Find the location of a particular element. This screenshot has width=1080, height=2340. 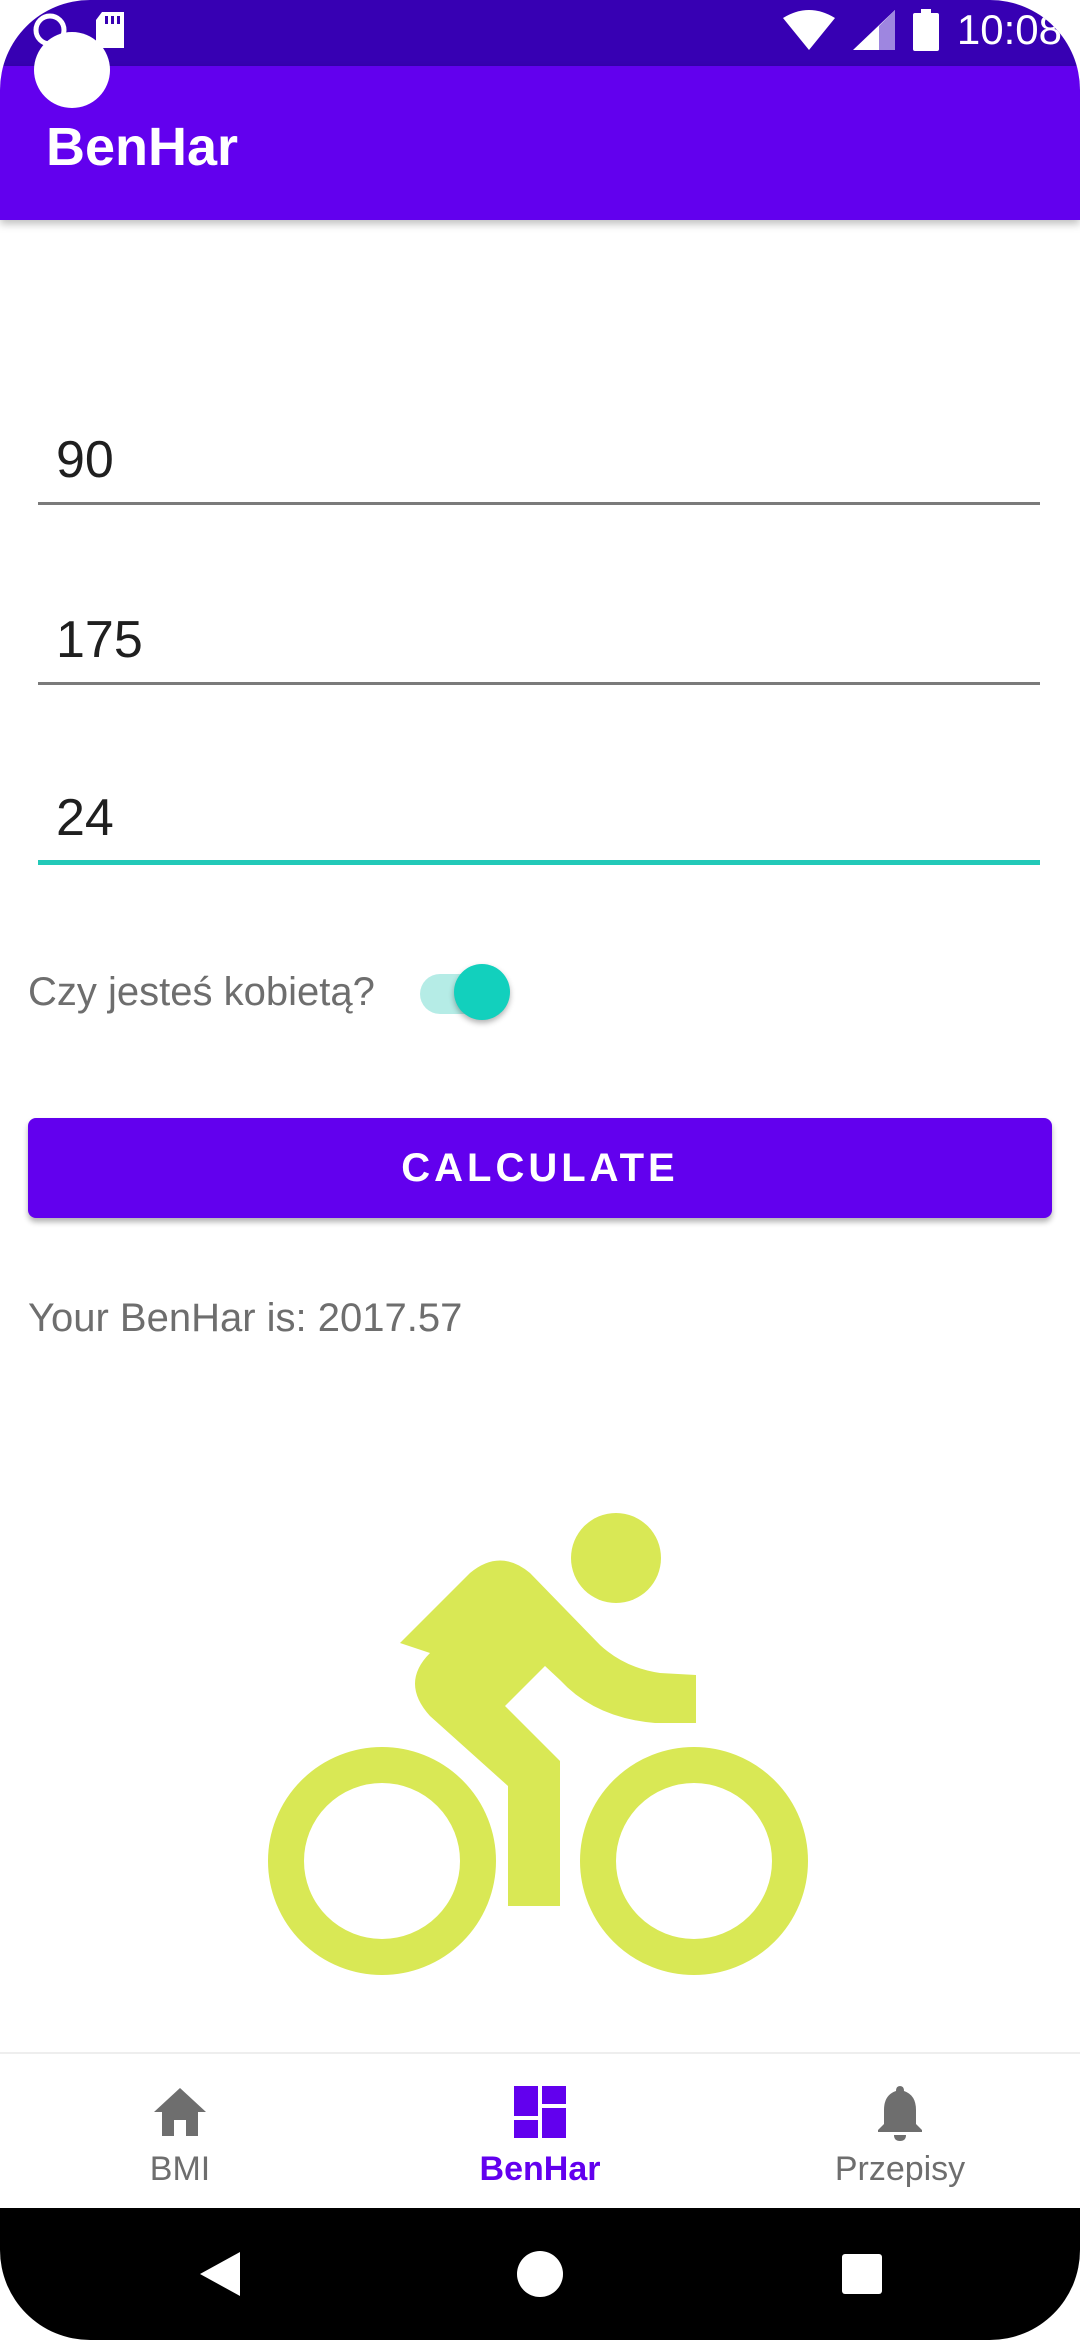

system-nav-bar is located at coordinates (540, 2274).